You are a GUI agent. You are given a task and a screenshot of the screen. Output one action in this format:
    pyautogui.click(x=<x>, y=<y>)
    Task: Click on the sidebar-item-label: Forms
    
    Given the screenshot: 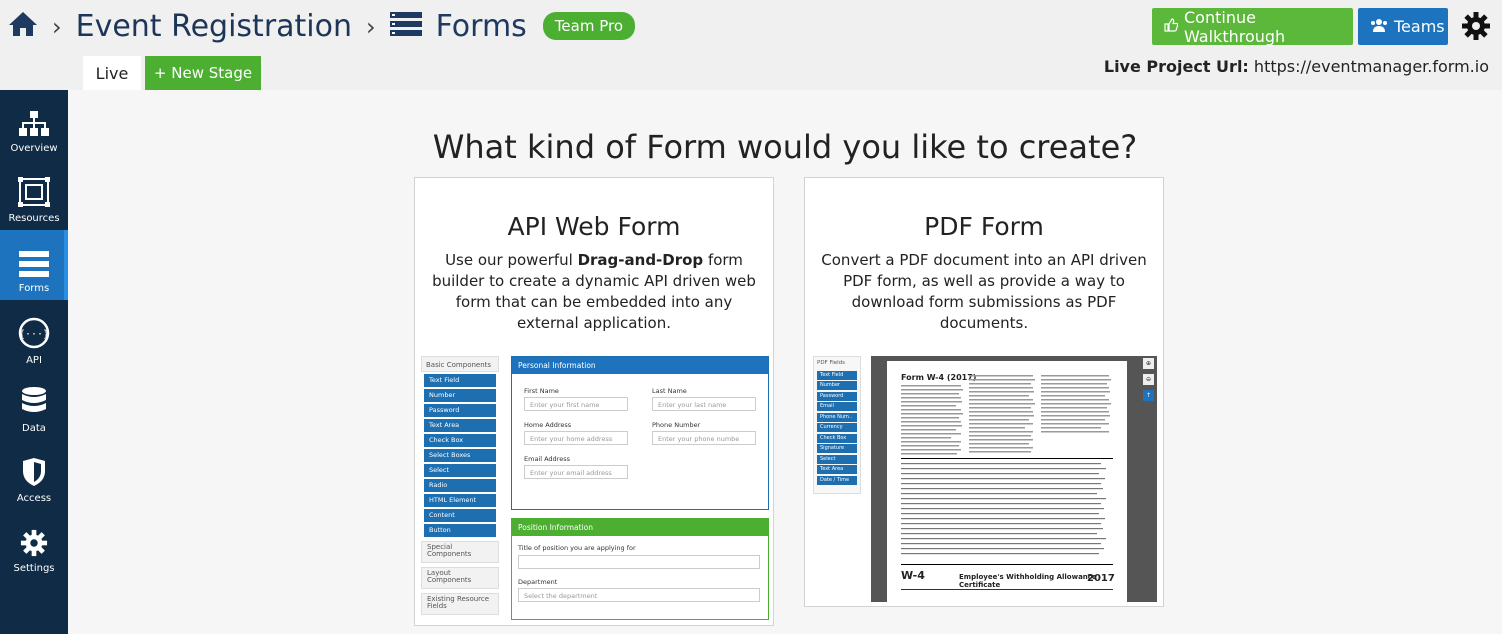 What is the action you would take?
    pyautogui.click(x=34, y=288)
    